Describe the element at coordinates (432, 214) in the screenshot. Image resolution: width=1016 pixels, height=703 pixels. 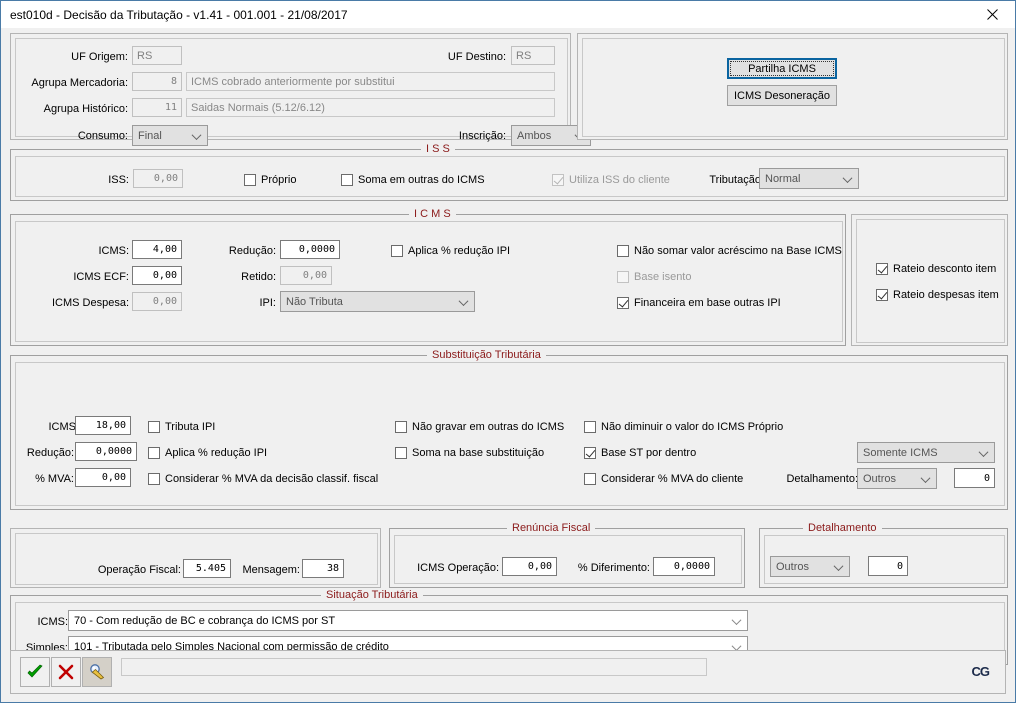
I see `icms-caption: I C M S` at that location.